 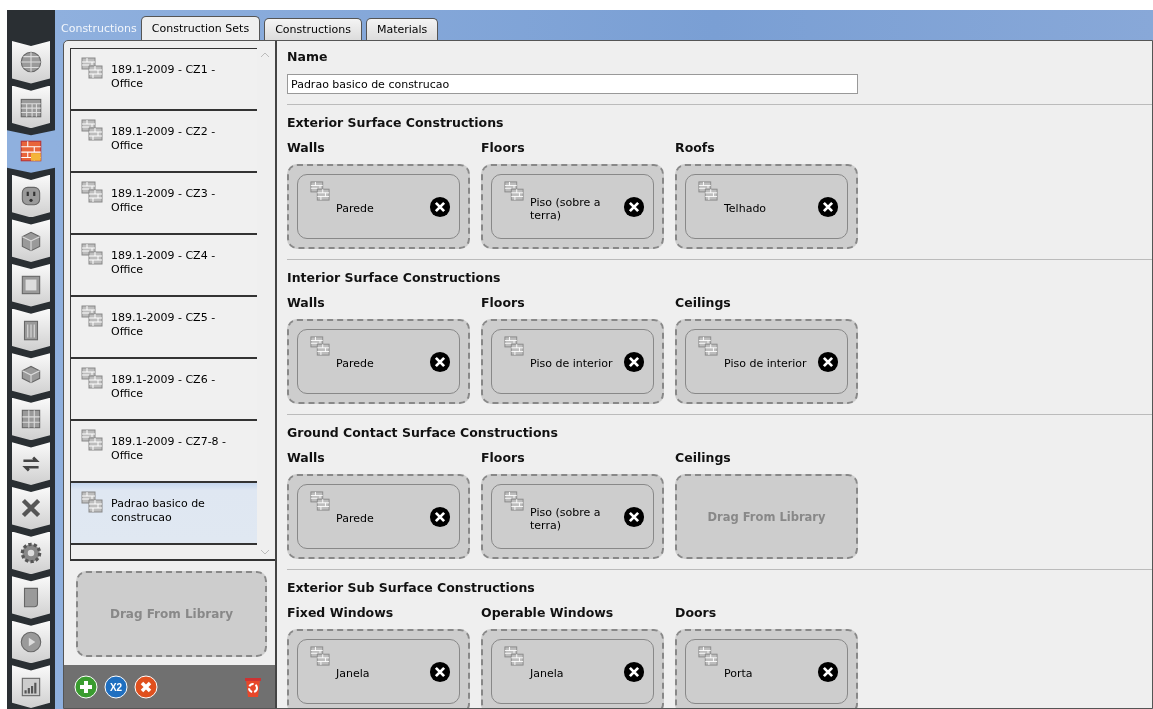 I want to click on add-button, so click(x=86, y=686).